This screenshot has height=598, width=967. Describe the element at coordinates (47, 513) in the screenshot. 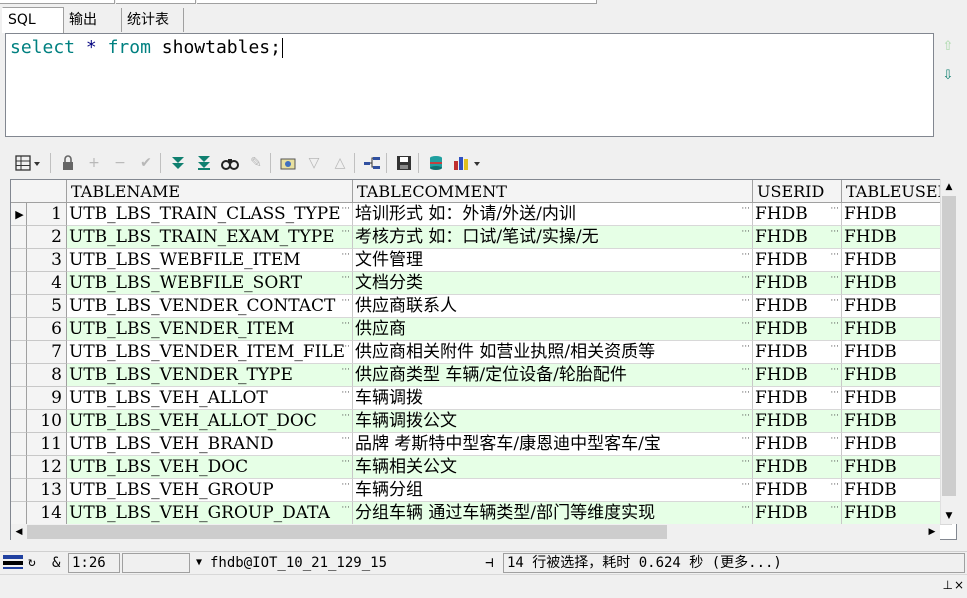

I see `row-number: 14` at that location.